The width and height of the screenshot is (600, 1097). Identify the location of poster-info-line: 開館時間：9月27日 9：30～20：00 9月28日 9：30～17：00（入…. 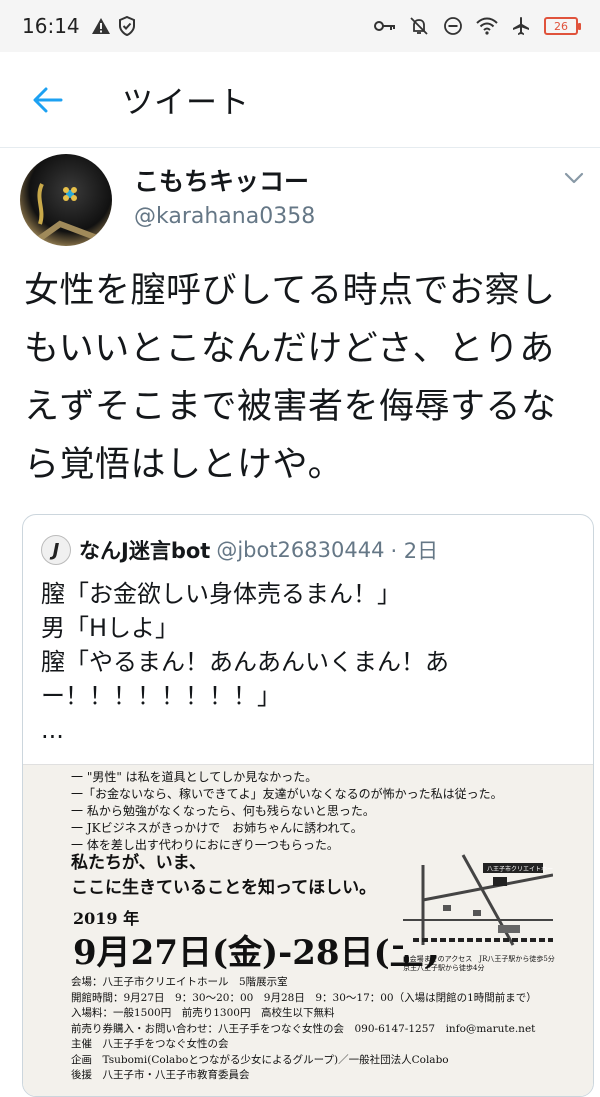
(304, 997).